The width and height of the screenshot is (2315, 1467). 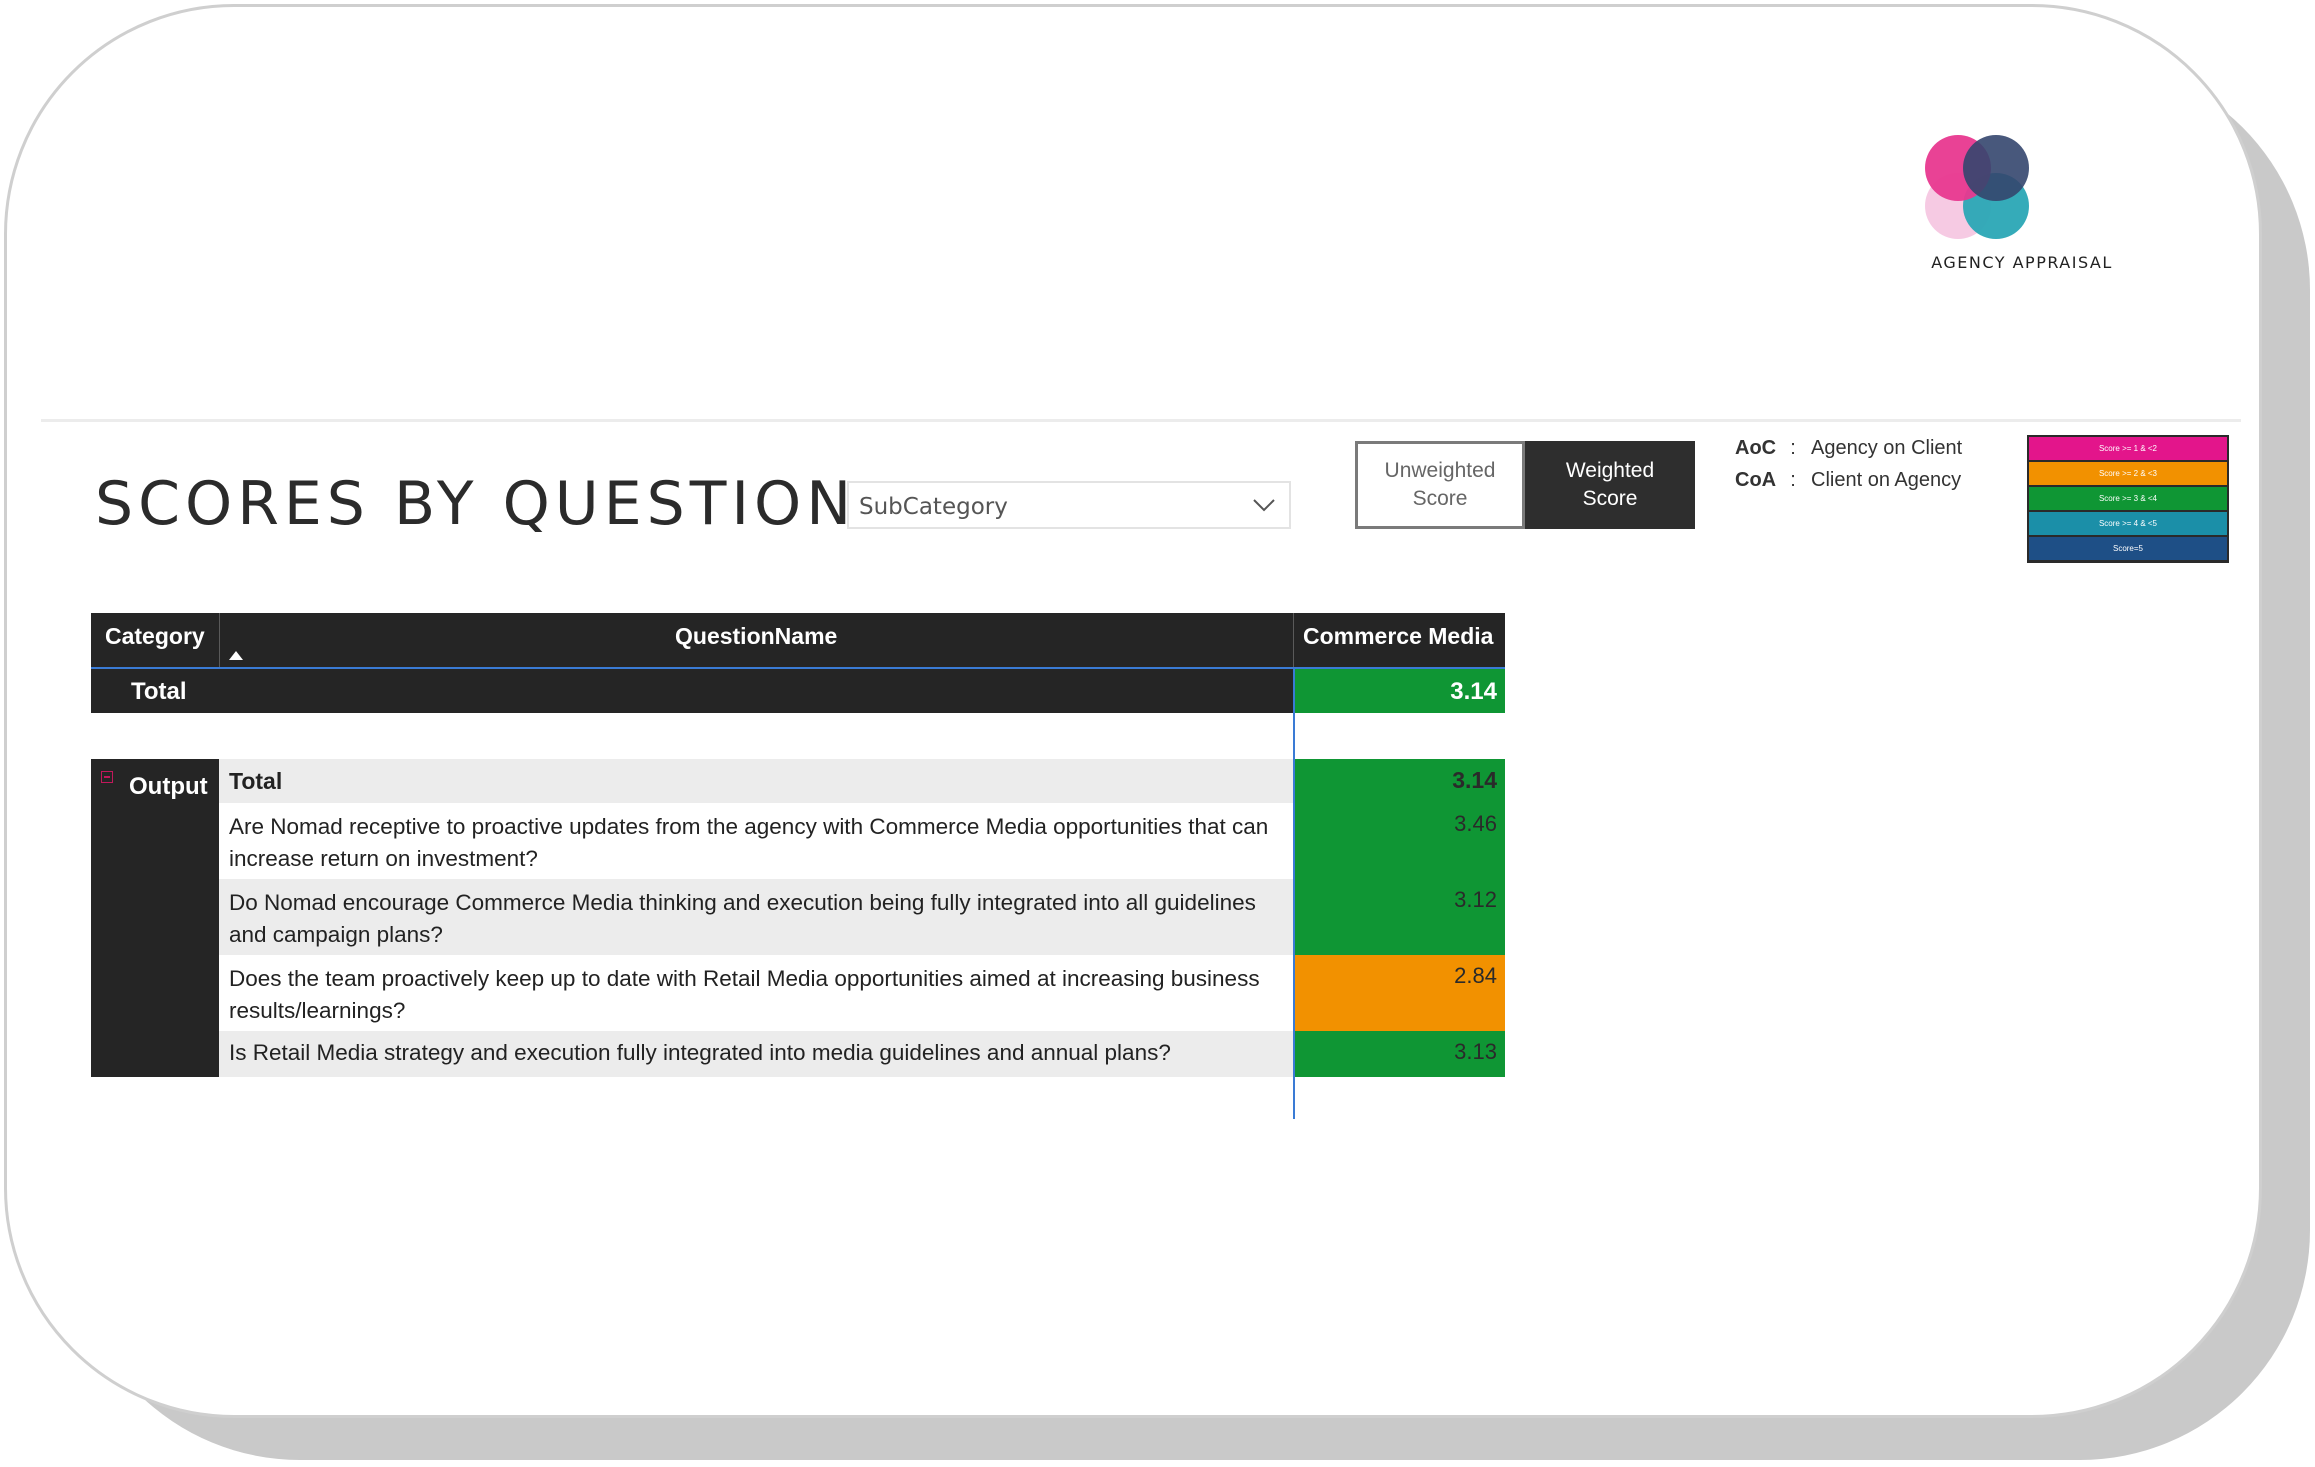 What do you see at coordinates (1756, 480) in the screenshot?
I see `abbr-key: CoA` at bounding box center [1756, 480].